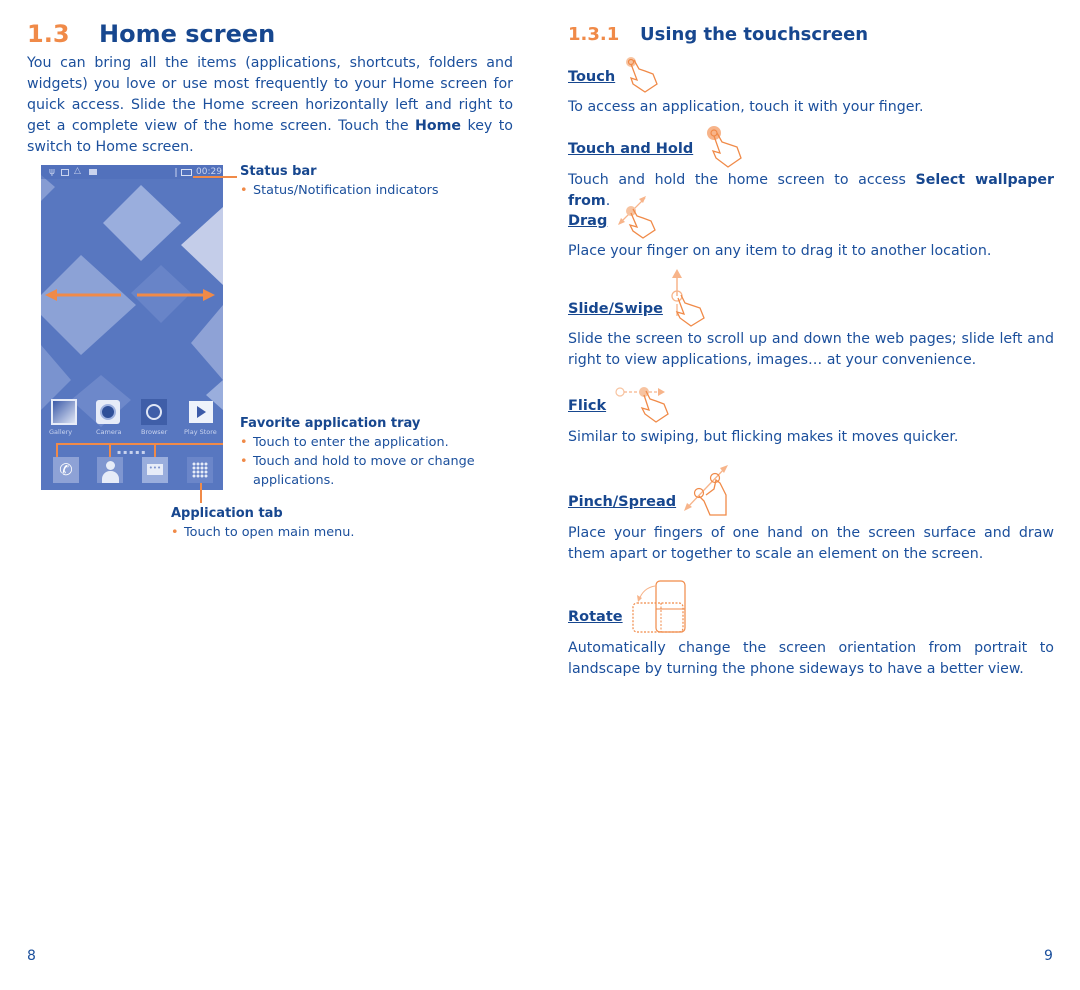 This screenshot has height=990, width=1080. What do you see at coordinates (64, 412) in the screenshot?
I see `app-gallery` at bounding box center [64, 412].